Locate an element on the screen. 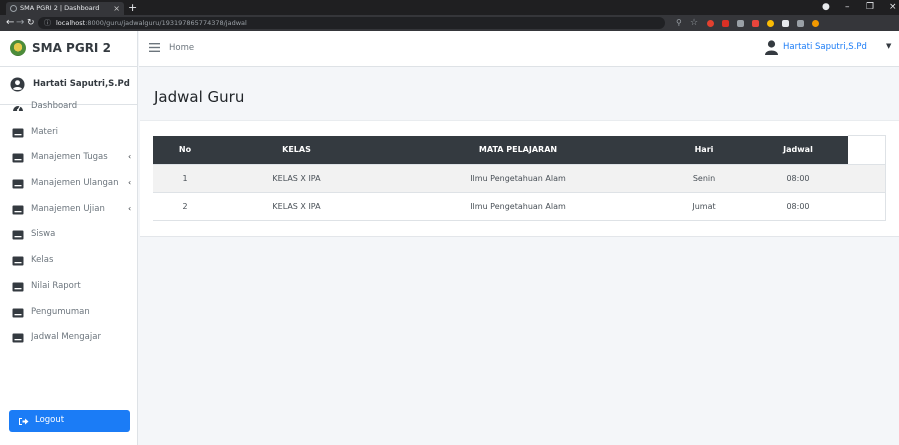 The image size is (899, 445). column-header-no: No is located at coordinates (185, 150).